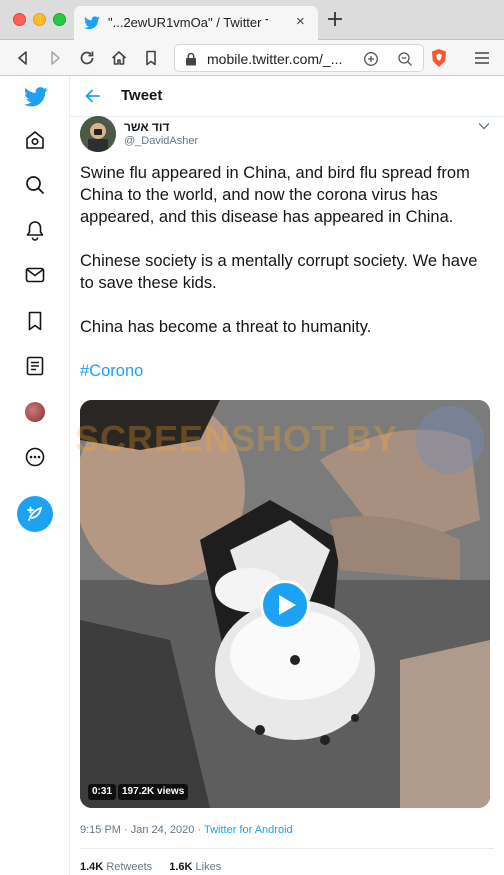  What do you see at coordinates (371, 59) in the screenshot?
I see `zoom-in-icon` at bounding box center [371, 59].